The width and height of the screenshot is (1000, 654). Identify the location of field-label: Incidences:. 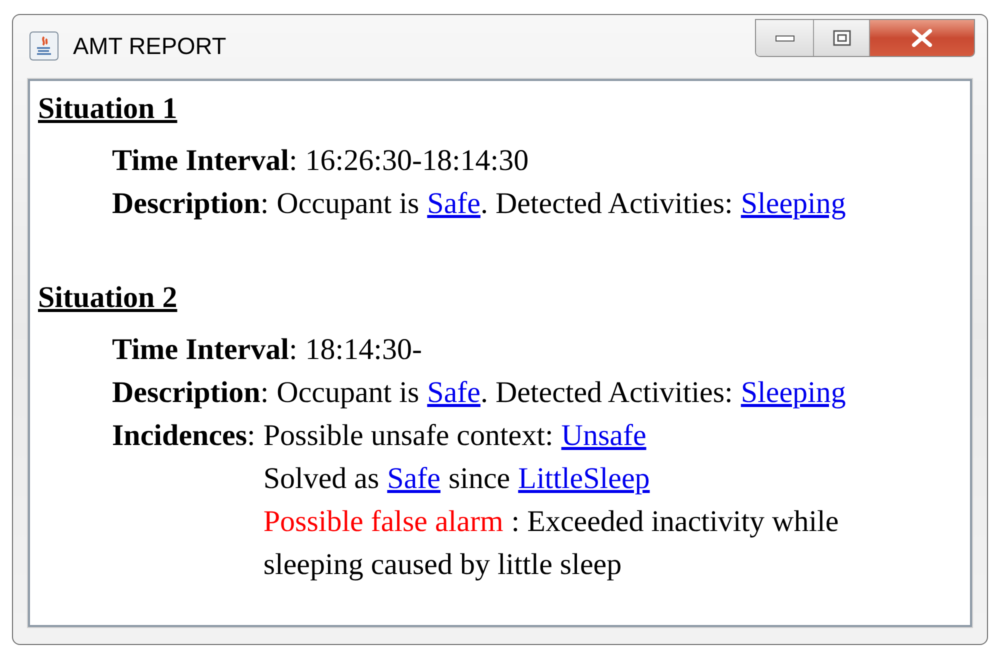
(184, 436).